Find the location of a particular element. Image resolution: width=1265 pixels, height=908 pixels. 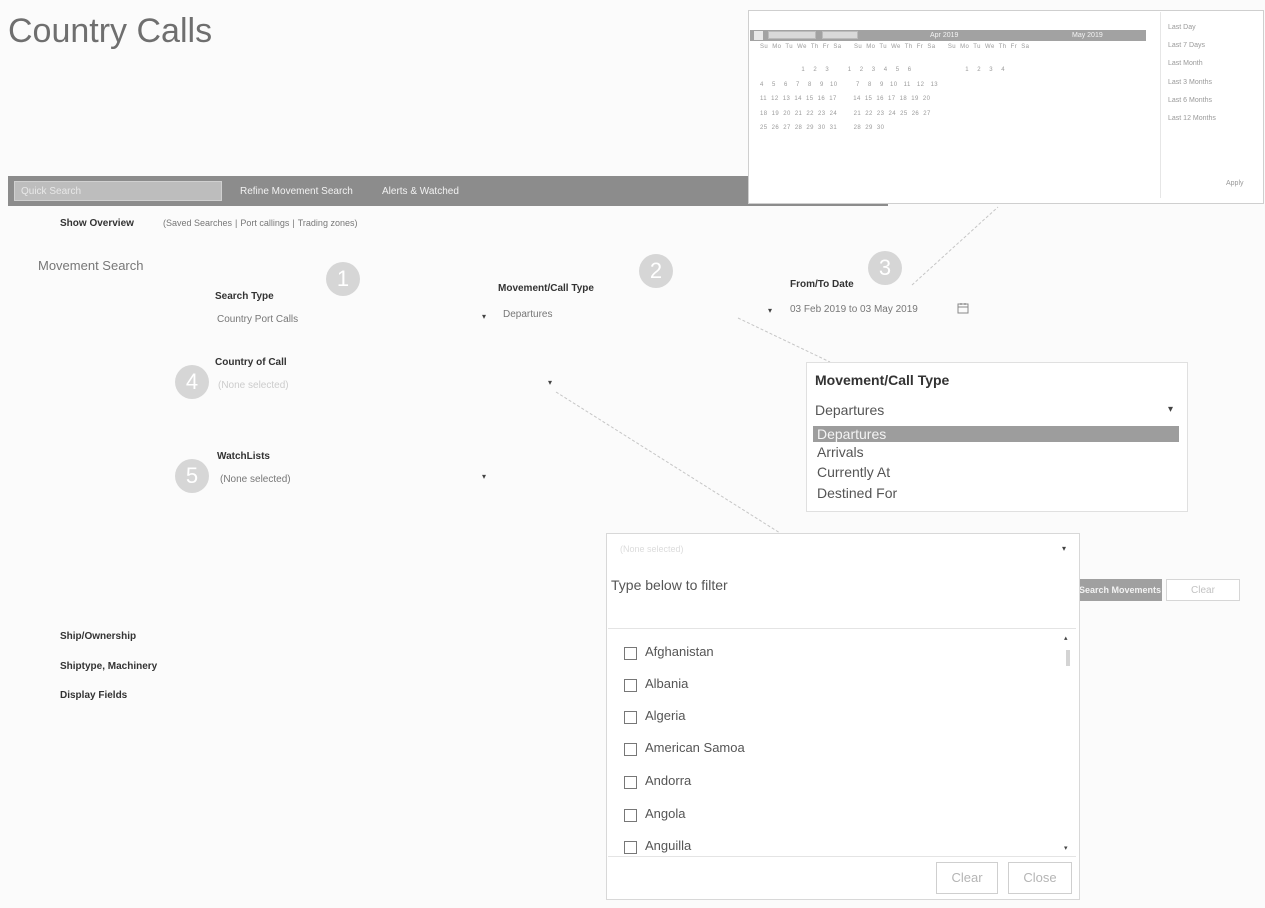

country-option-label: Anguilla is located at coordinates (668, 845).